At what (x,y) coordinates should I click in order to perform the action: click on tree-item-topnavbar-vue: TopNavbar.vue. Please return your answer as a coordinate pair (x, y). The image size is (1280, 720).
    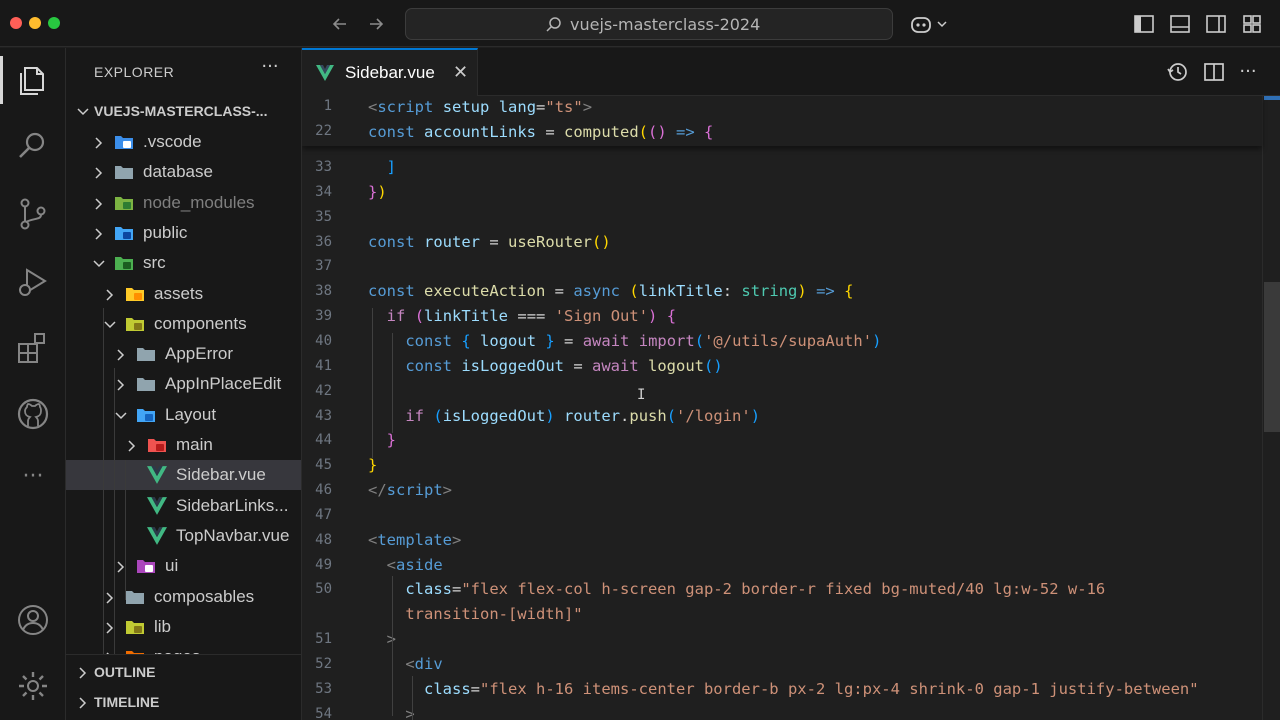
    Looking at the image, I should click on (183, 536).